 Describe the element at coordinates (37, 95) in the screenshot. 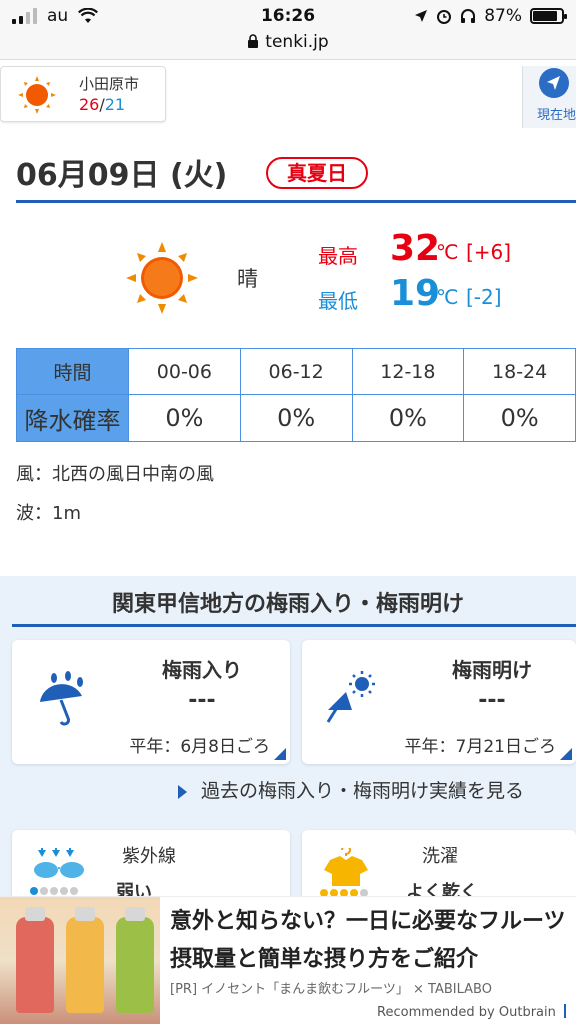

I see `sunny-icon` at that location.